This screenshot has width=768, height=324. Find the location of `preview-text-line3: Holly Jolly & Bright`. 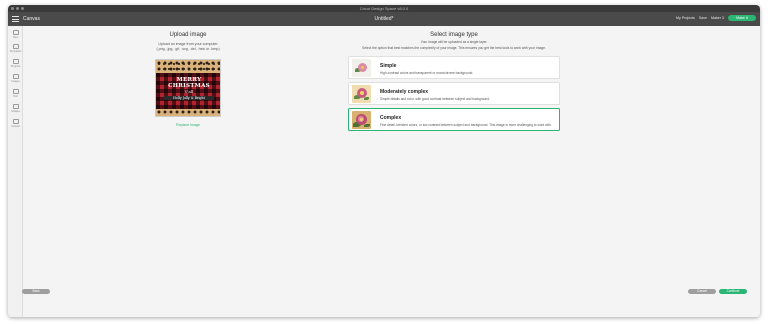

preview-text-line3: Holly Jolly & Bright is located at coordinates (189, 98).